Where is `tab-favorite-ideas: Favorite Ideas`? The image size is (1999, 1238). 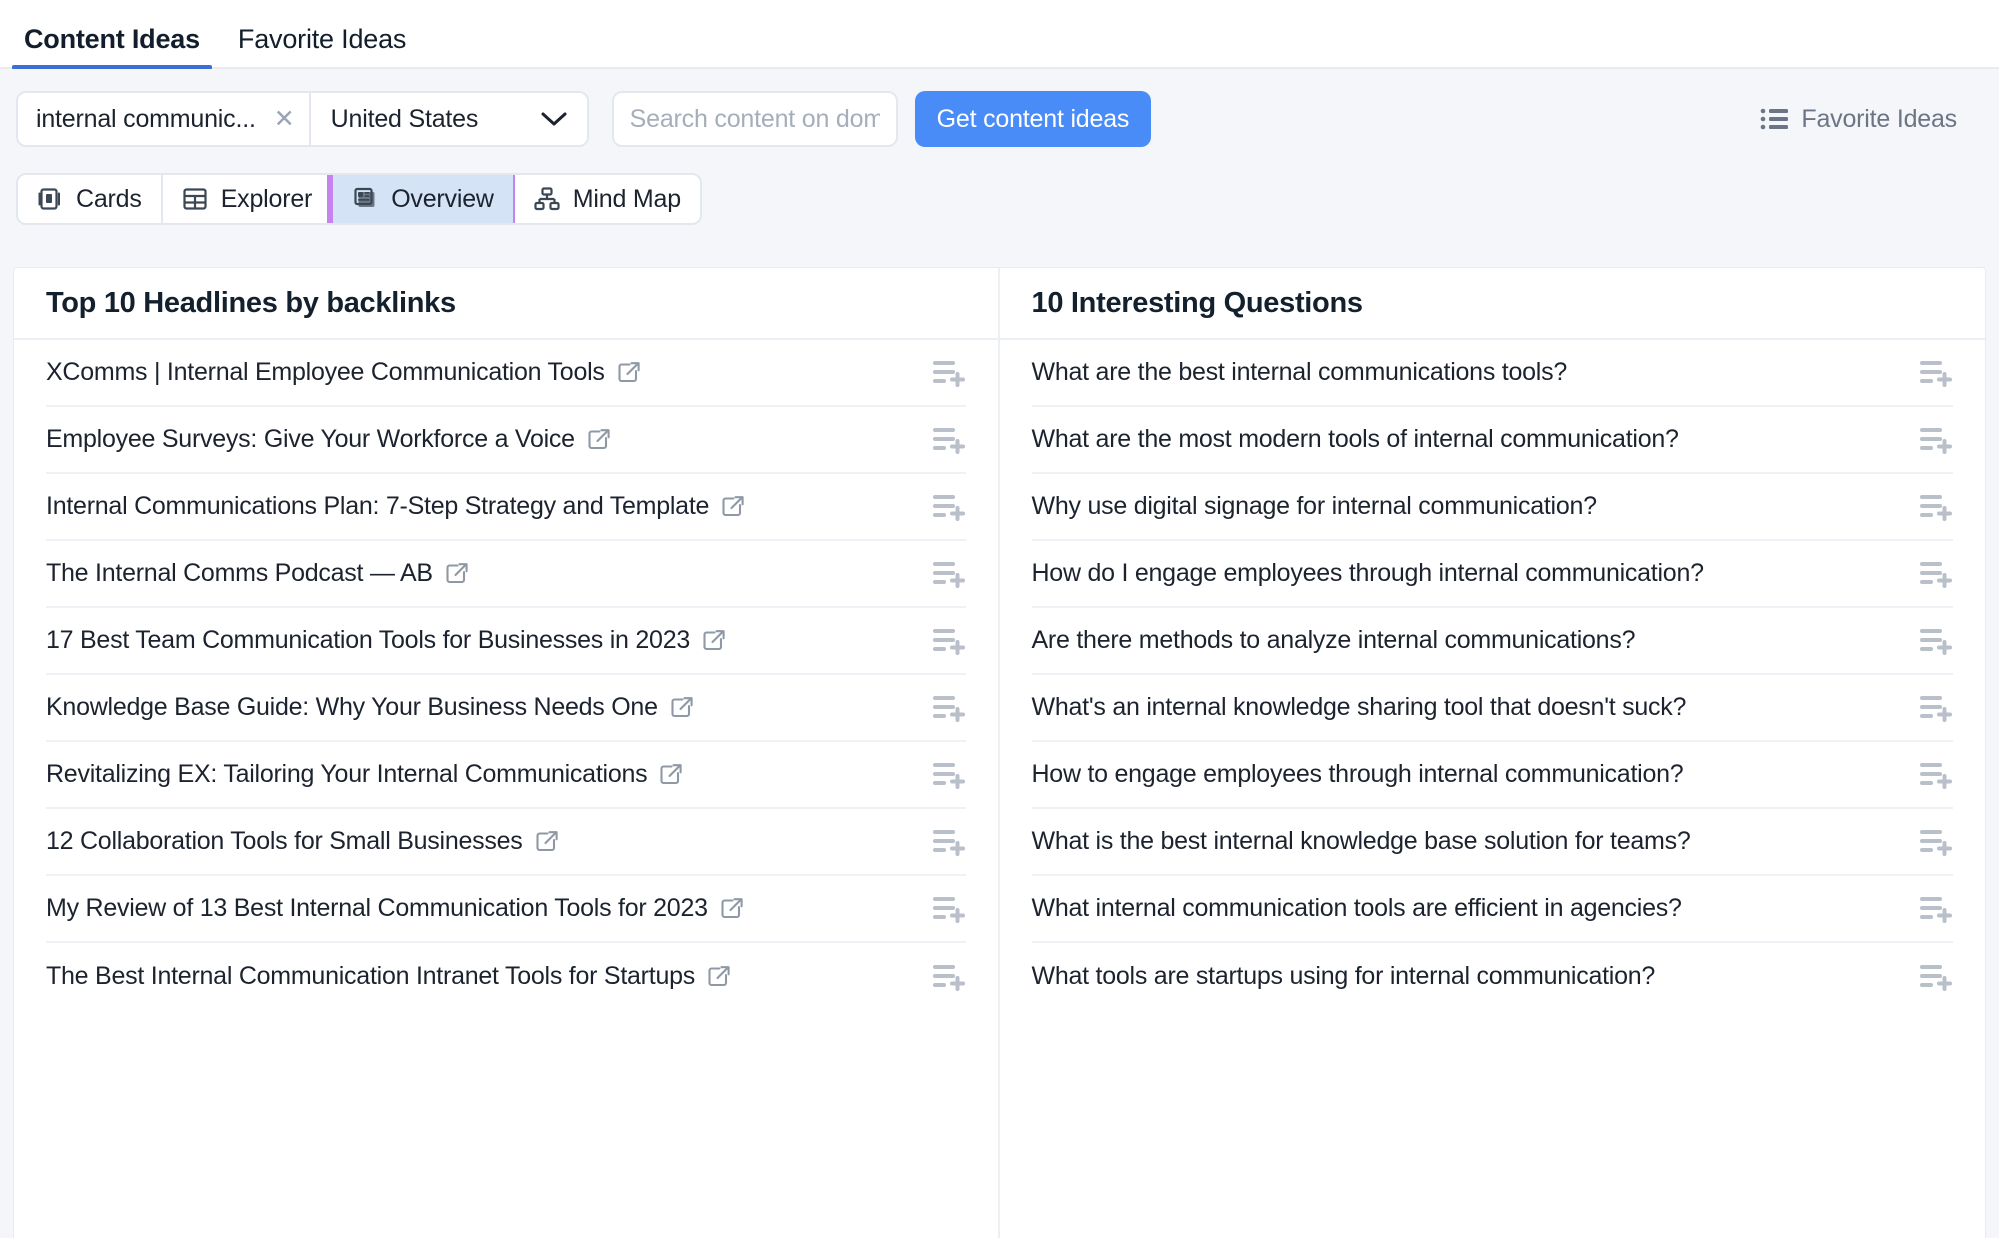 tab-favorite-ideas: Favorite Ideas is located at coordinates (322, 46).